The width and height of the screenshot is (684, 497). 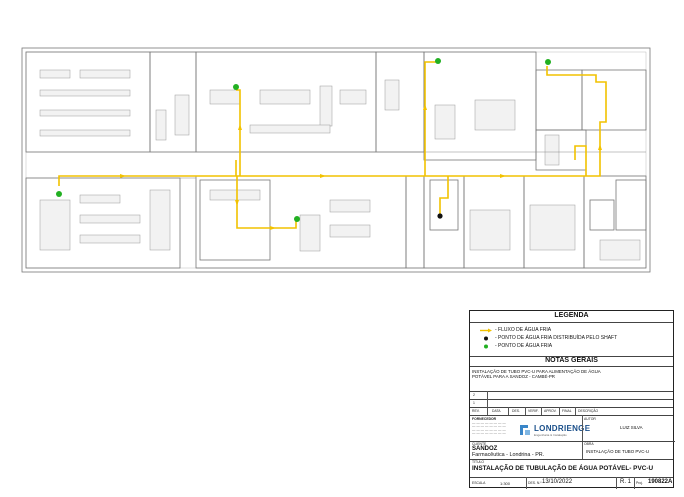 I want to click on client-location: Farmacêutica - Londrina - PR., so click(x=508, y=455).